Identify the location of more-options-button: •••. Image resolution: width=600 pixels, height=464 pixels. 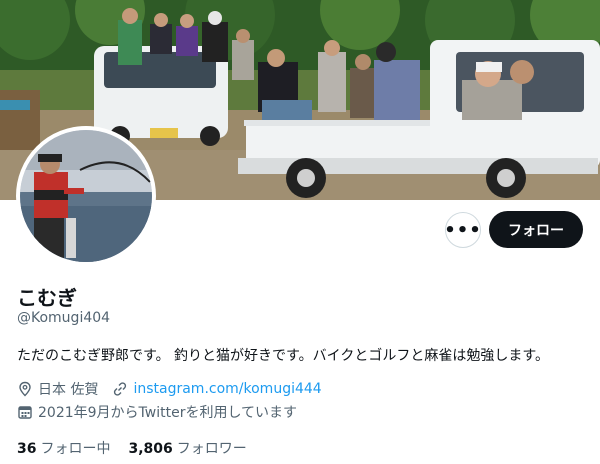
(463, 230).